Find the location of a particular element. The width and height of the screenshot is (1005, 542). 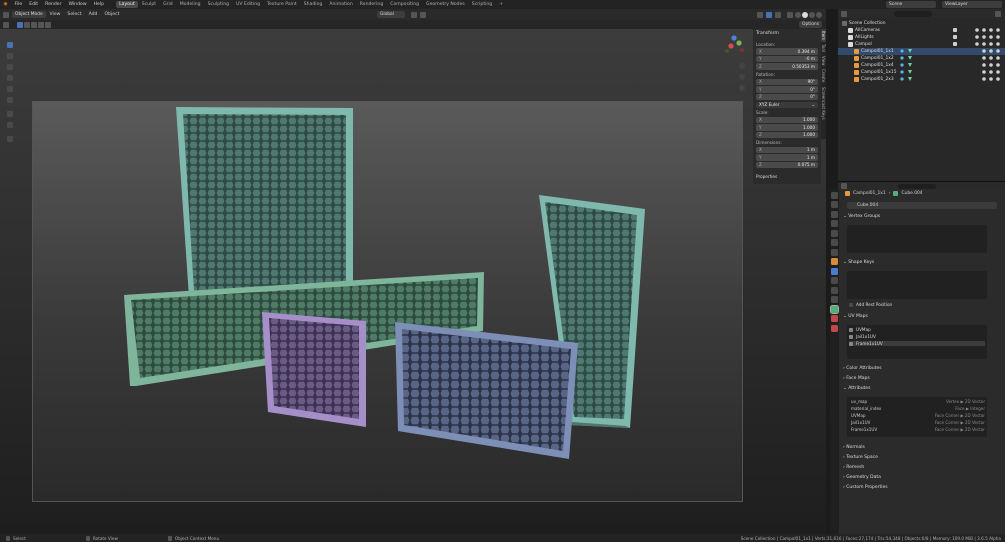

scale-z-field: Z 1.000 is located at coordinates (787, 134).